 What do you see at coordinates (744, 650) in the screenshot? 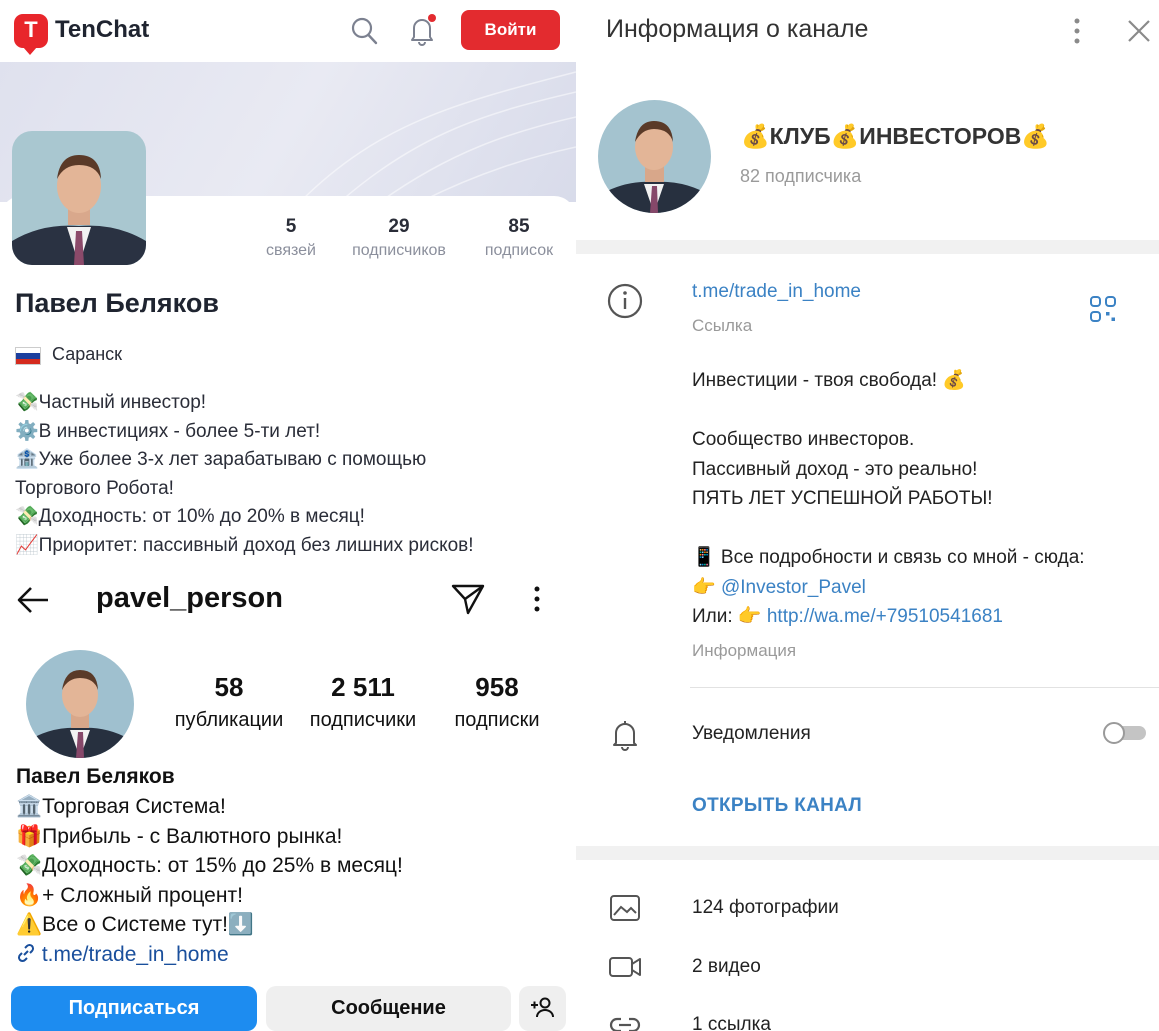
I see `info-caption: Информация` at bounding box center [744, 650].